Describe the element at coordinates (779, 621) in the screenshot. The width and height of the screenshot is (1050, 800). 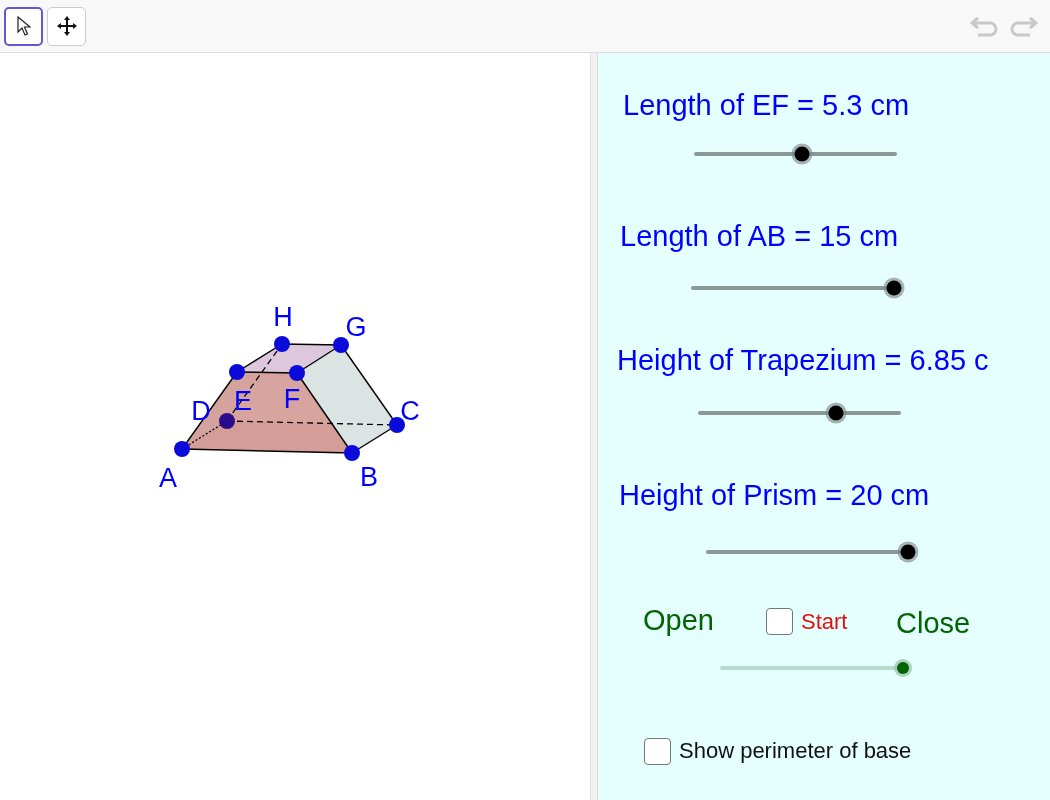
I see `start-checkbox` at that location.